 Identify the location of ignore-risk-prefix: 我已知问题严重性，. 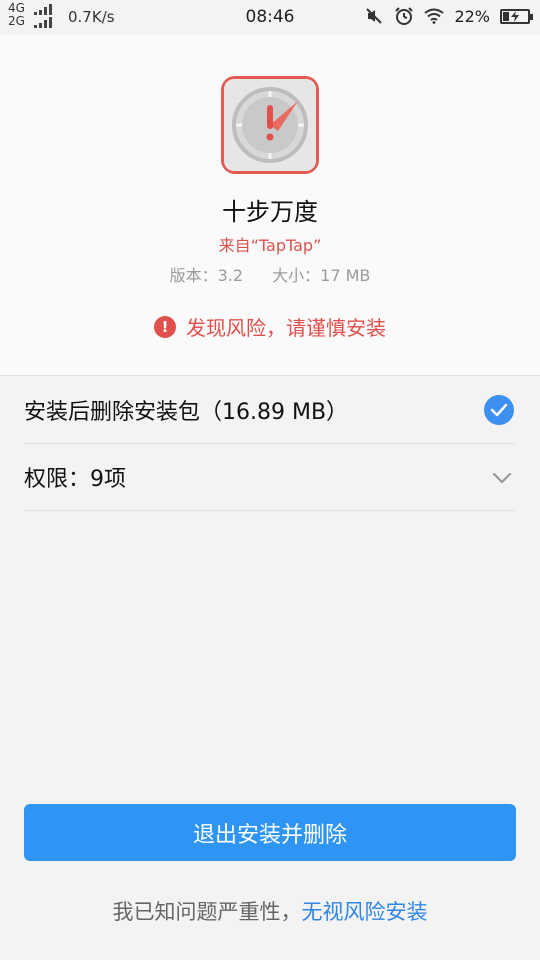
(207, 912).